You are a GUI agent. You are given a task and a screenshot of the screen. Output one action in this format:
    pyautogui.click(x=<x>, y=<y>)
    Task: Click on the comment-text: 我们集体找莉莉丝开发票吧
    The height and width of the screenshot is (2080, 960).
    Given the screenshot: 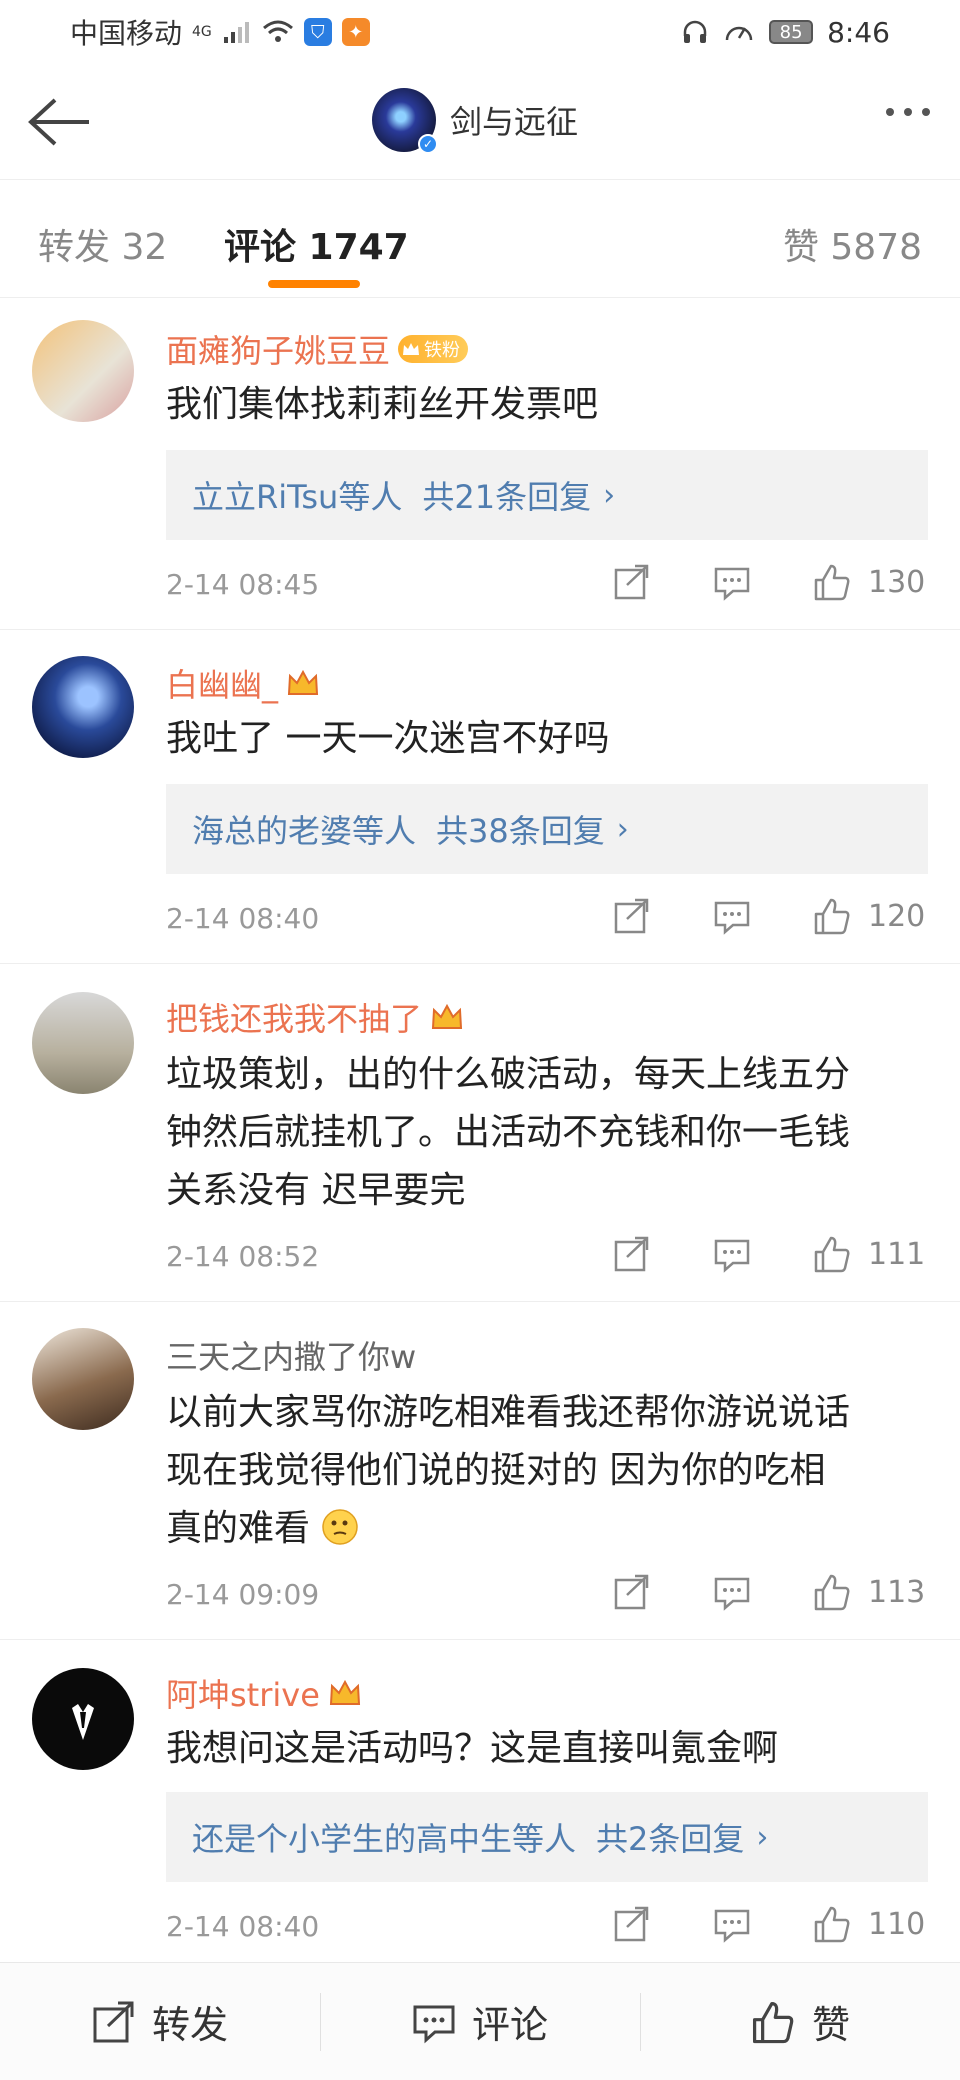 What is the action you would take?
    pyautogui.click(x=382, y=404)
    